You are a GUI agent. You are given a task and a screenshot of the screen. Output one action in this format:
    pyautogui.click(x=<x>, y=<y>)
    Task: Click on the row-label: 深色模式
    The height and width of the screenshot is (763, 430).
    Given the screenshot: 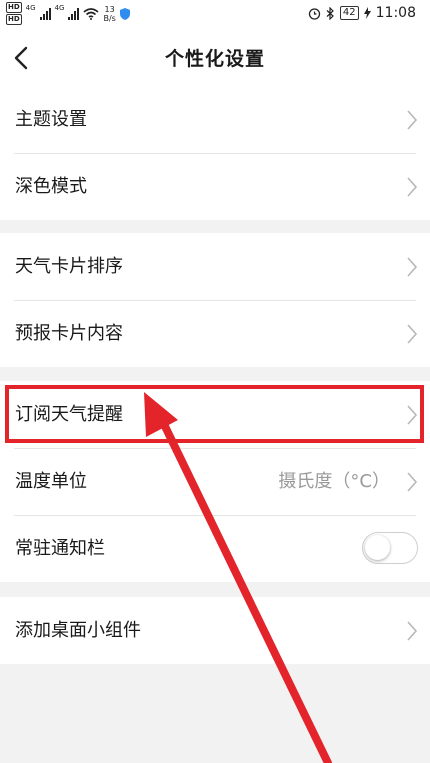 What is the action you would take?
    pyautogui.click(x=51, y=186)
    